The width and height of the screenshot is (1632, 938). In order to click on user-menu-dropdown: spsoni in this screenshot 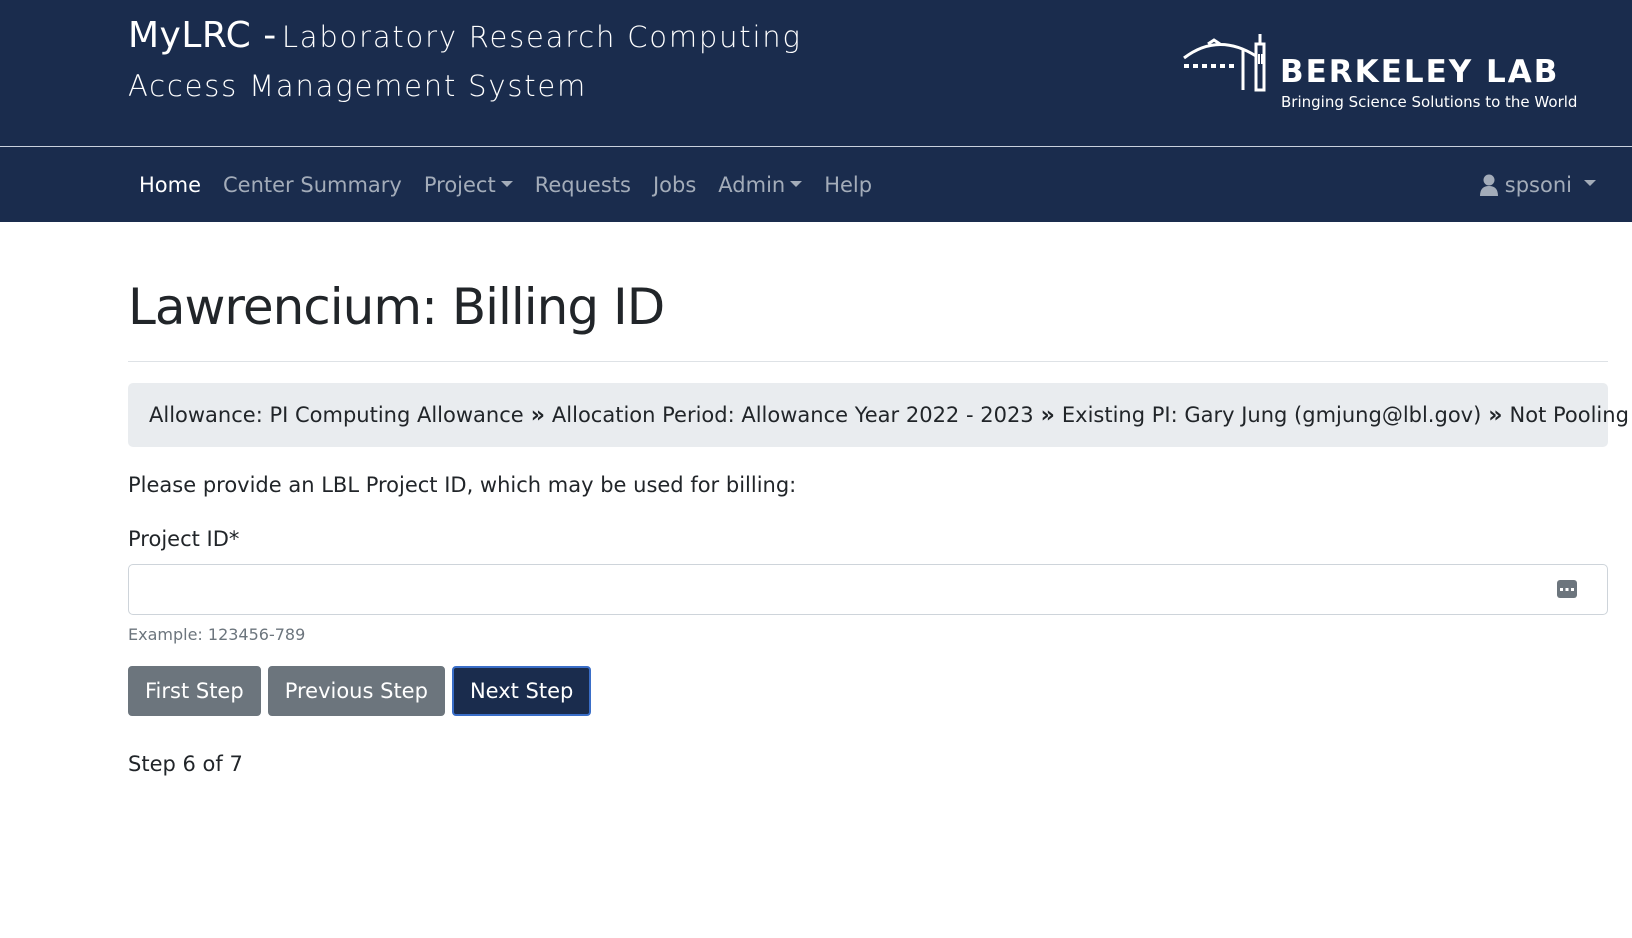, I will do `click(1537, 184)`.